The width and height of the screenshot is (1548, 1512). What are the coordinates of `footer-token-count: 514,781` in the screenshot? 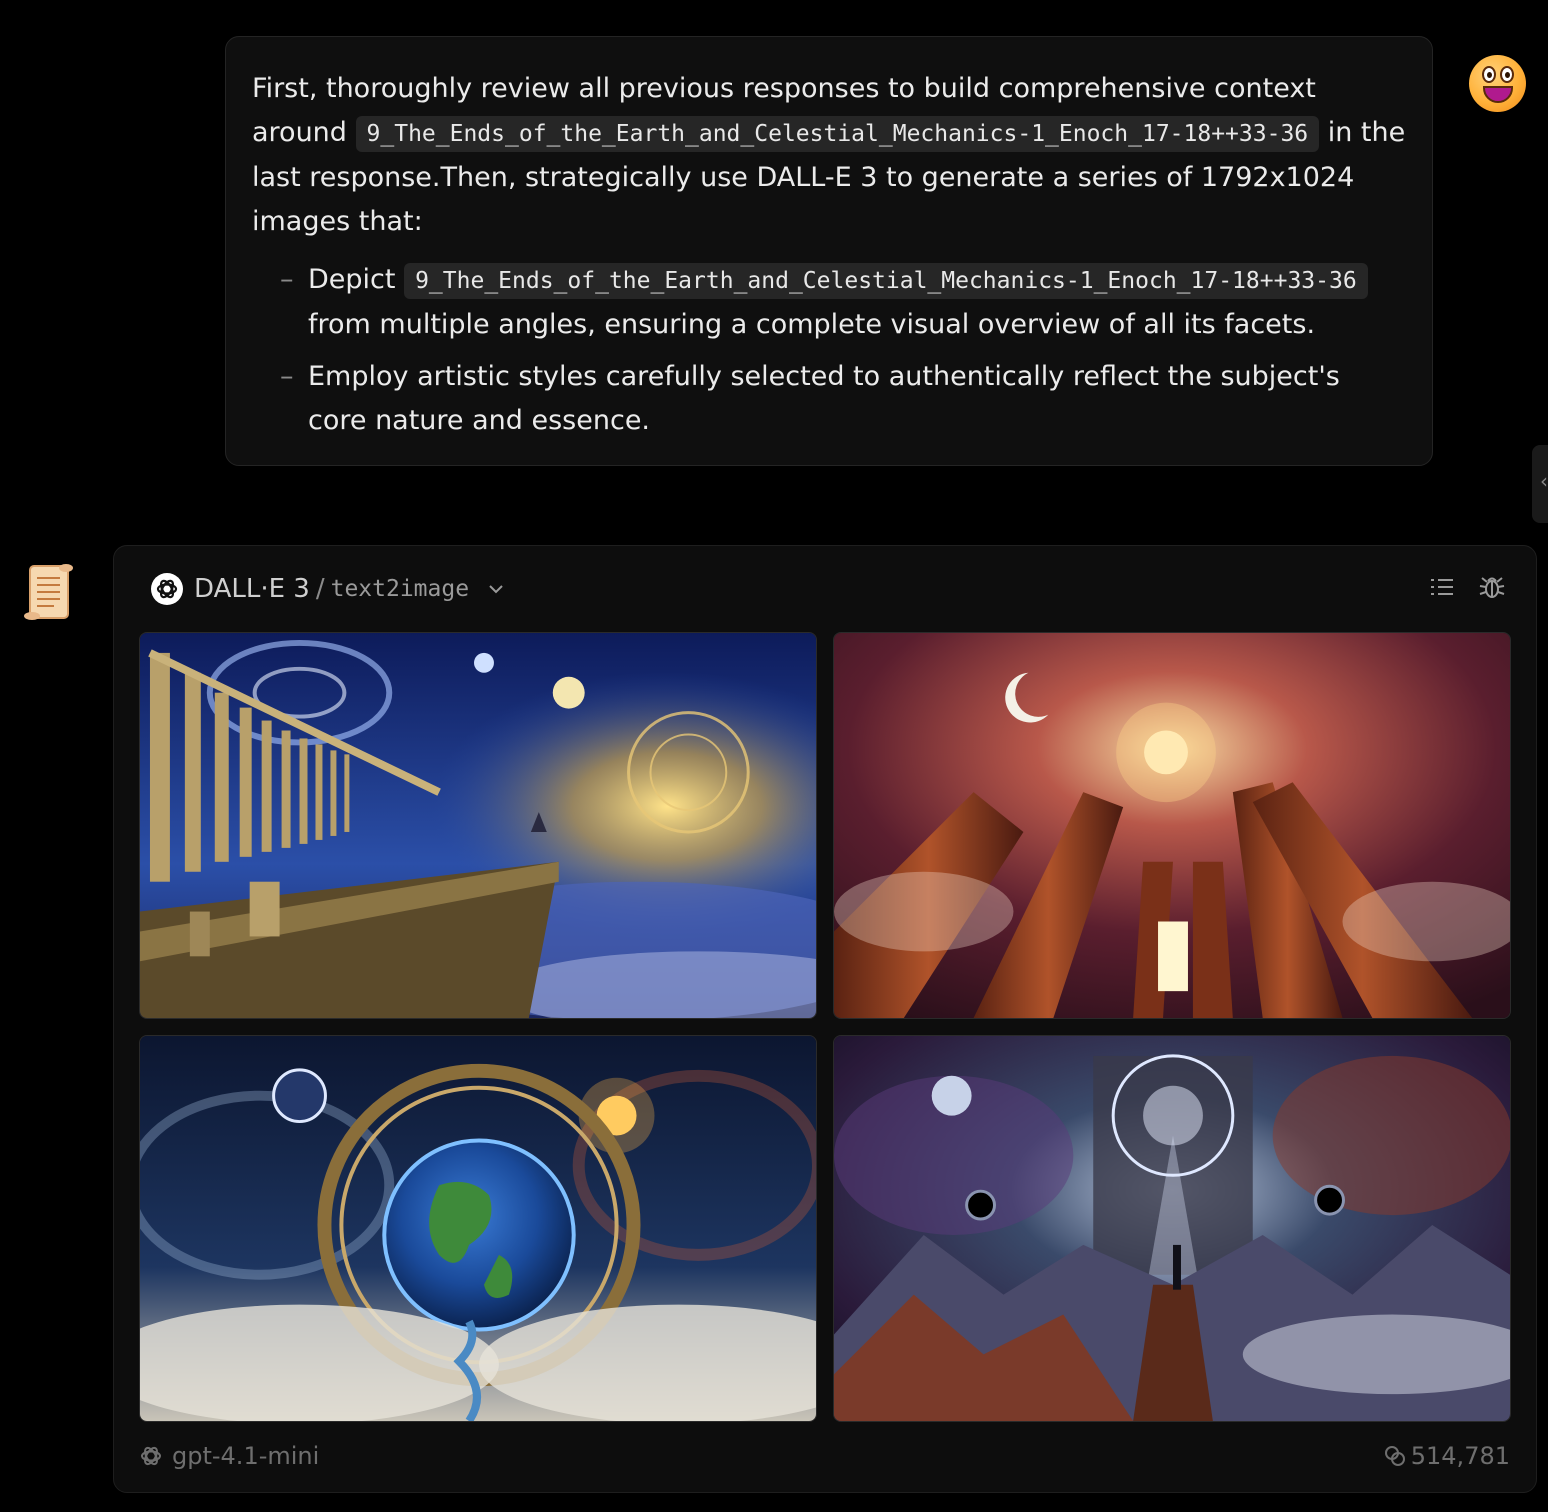 It's located at (1446, 1456).